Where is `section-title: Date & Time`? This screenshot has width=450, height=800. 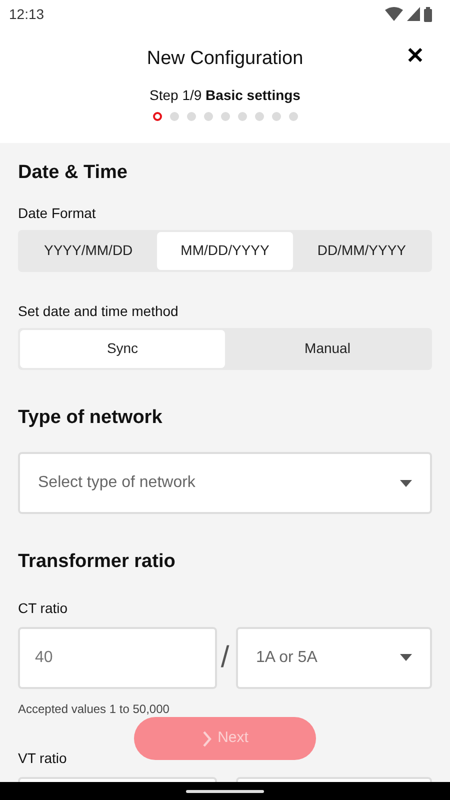
section-title: Date & Time is located at coordinates (73, 173).